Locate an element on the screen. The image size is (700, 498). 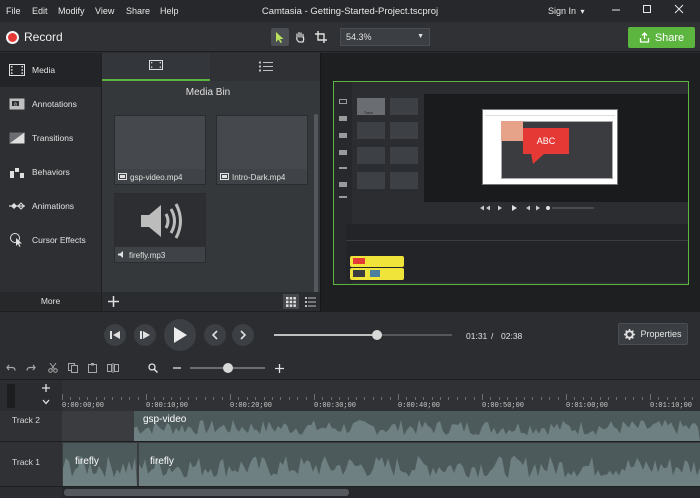
tab-library is located at coordinates (265, 67).